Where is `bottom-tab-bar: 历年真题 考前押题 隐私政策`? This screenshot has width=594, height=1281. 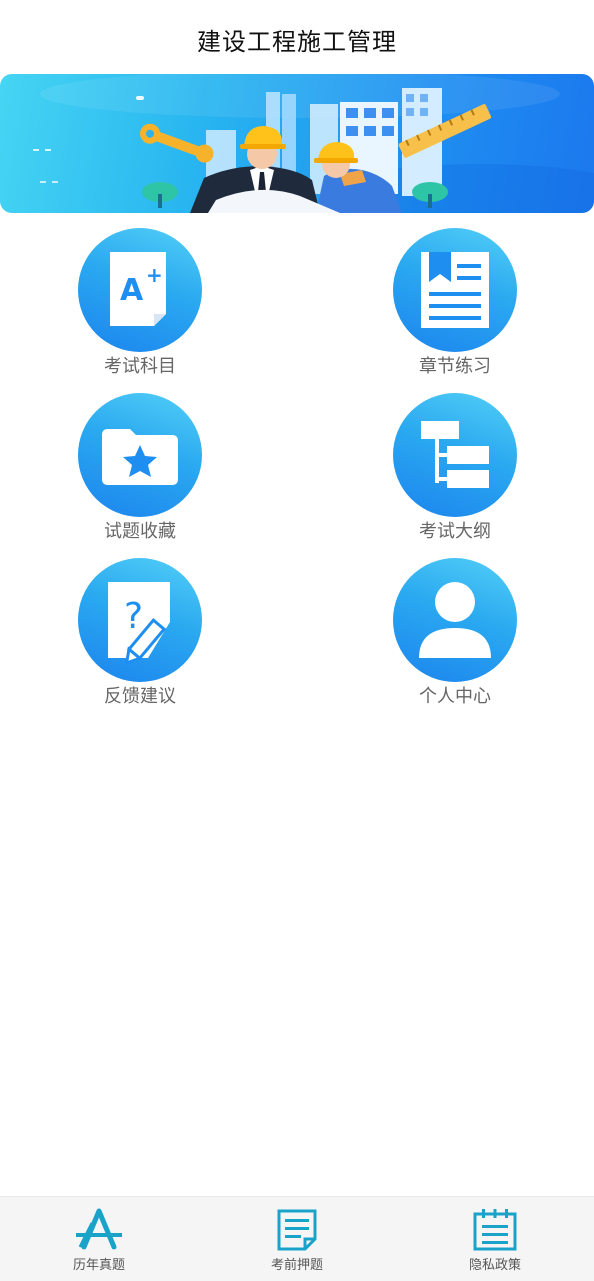 bottom-tab-bar: 历年真题 考前押题 隐私政策 is located at coordinates (297, 1238).